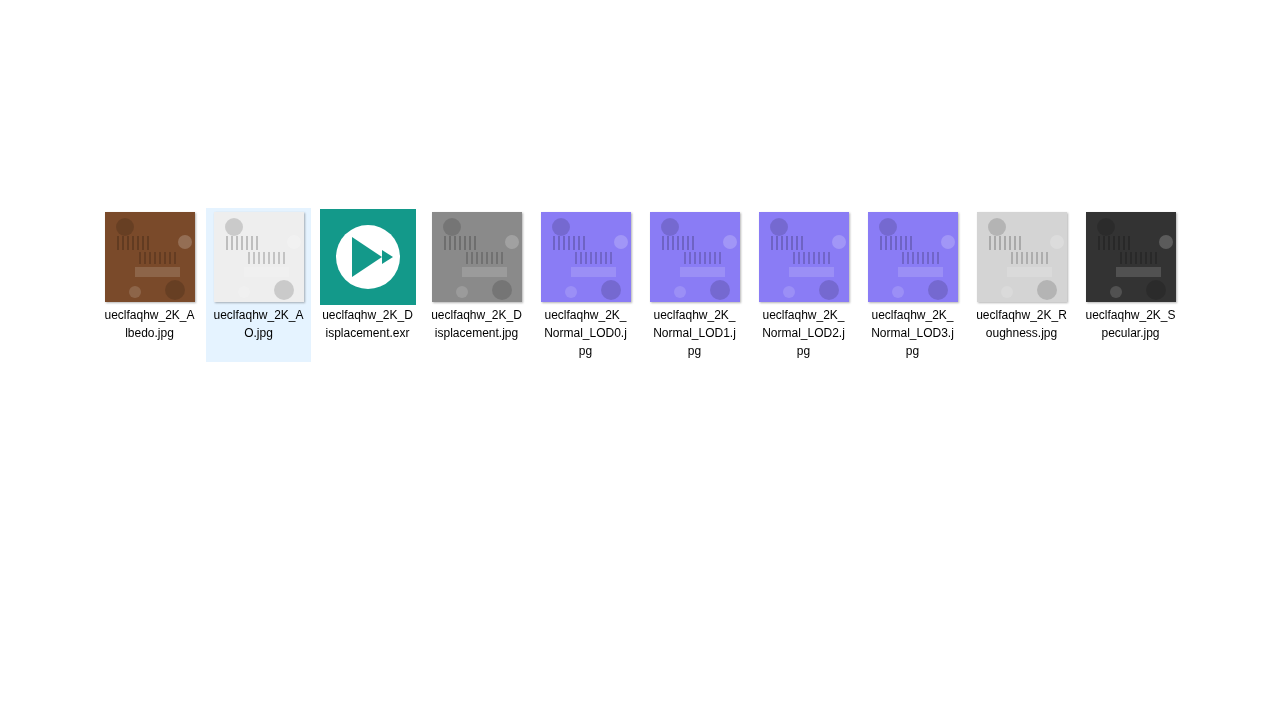 Image resolution: width=1280 pixels, height=720 pixels. Describe the element at coordinates (585, 333) in the screenshot. I see `file-name: ueclfaqhw_2K_ Normal_LOD0.j pg` at that location.